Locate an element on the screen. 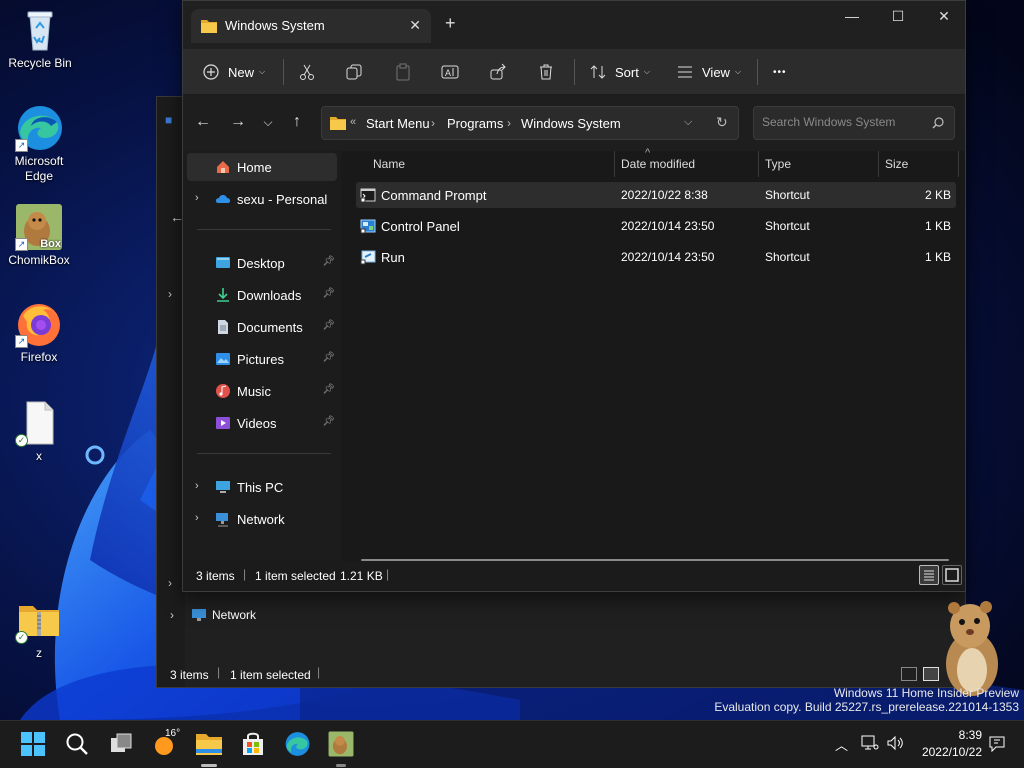 This screenshot has height=768, width=1024. desktop-icon-edge: ↗ Microsoft Edge is located at coordinates (39, 144).